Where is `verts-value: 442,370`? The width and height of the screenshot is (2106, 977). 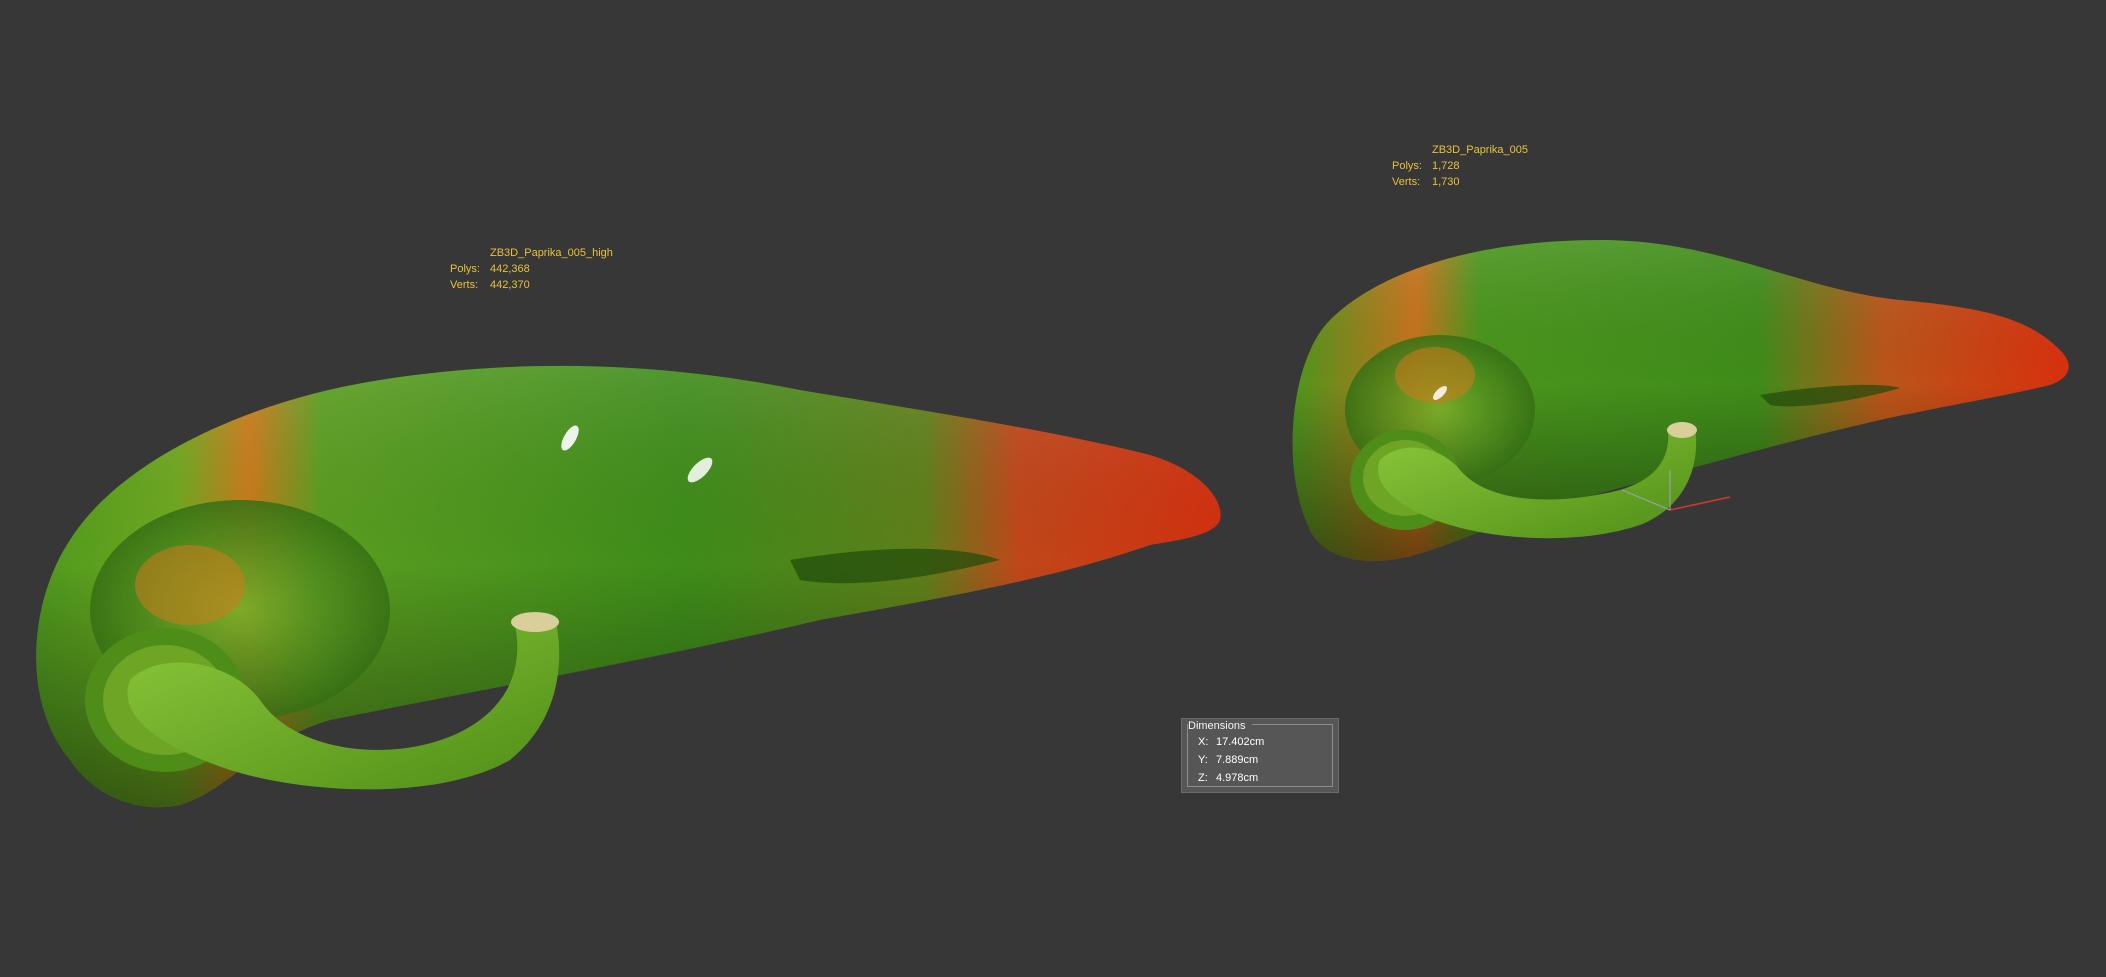
verts-value: 442,370 is located at coordinates (510, 285).